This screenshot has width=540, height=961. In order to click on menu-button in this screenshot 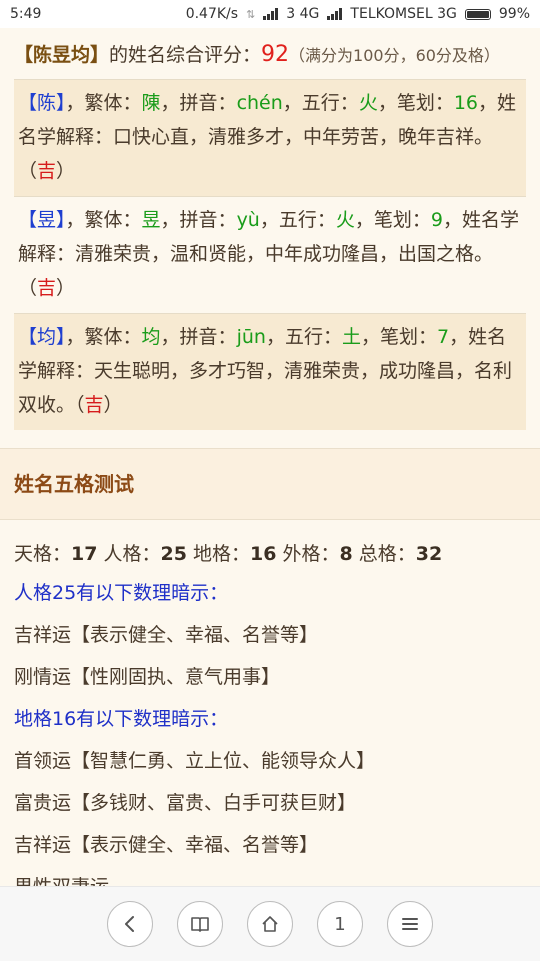, I will do `click(410, 924)`.